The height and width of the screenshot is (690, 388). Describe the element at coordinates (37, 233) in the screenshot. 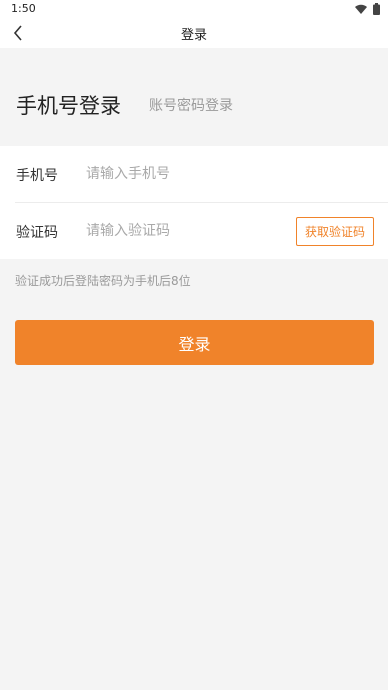

I see `code-label: 验证码` at that location.